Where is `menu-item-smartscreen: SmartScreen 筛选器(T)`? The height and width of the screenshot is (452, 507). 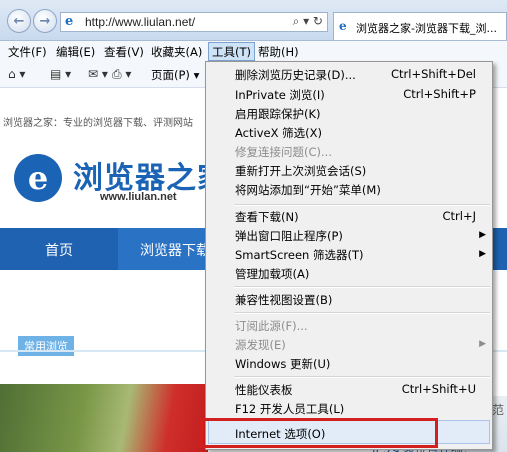
menu-item-smartscreen: SmartScreen 筛选器(T) is located at coordinates (299, 255).